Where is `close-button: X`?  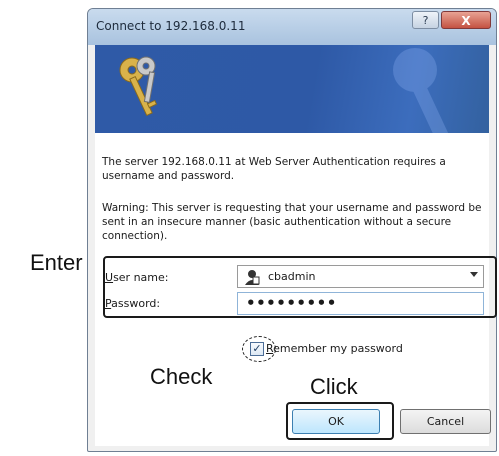
close-button: X is located at coordinates (466, 20).